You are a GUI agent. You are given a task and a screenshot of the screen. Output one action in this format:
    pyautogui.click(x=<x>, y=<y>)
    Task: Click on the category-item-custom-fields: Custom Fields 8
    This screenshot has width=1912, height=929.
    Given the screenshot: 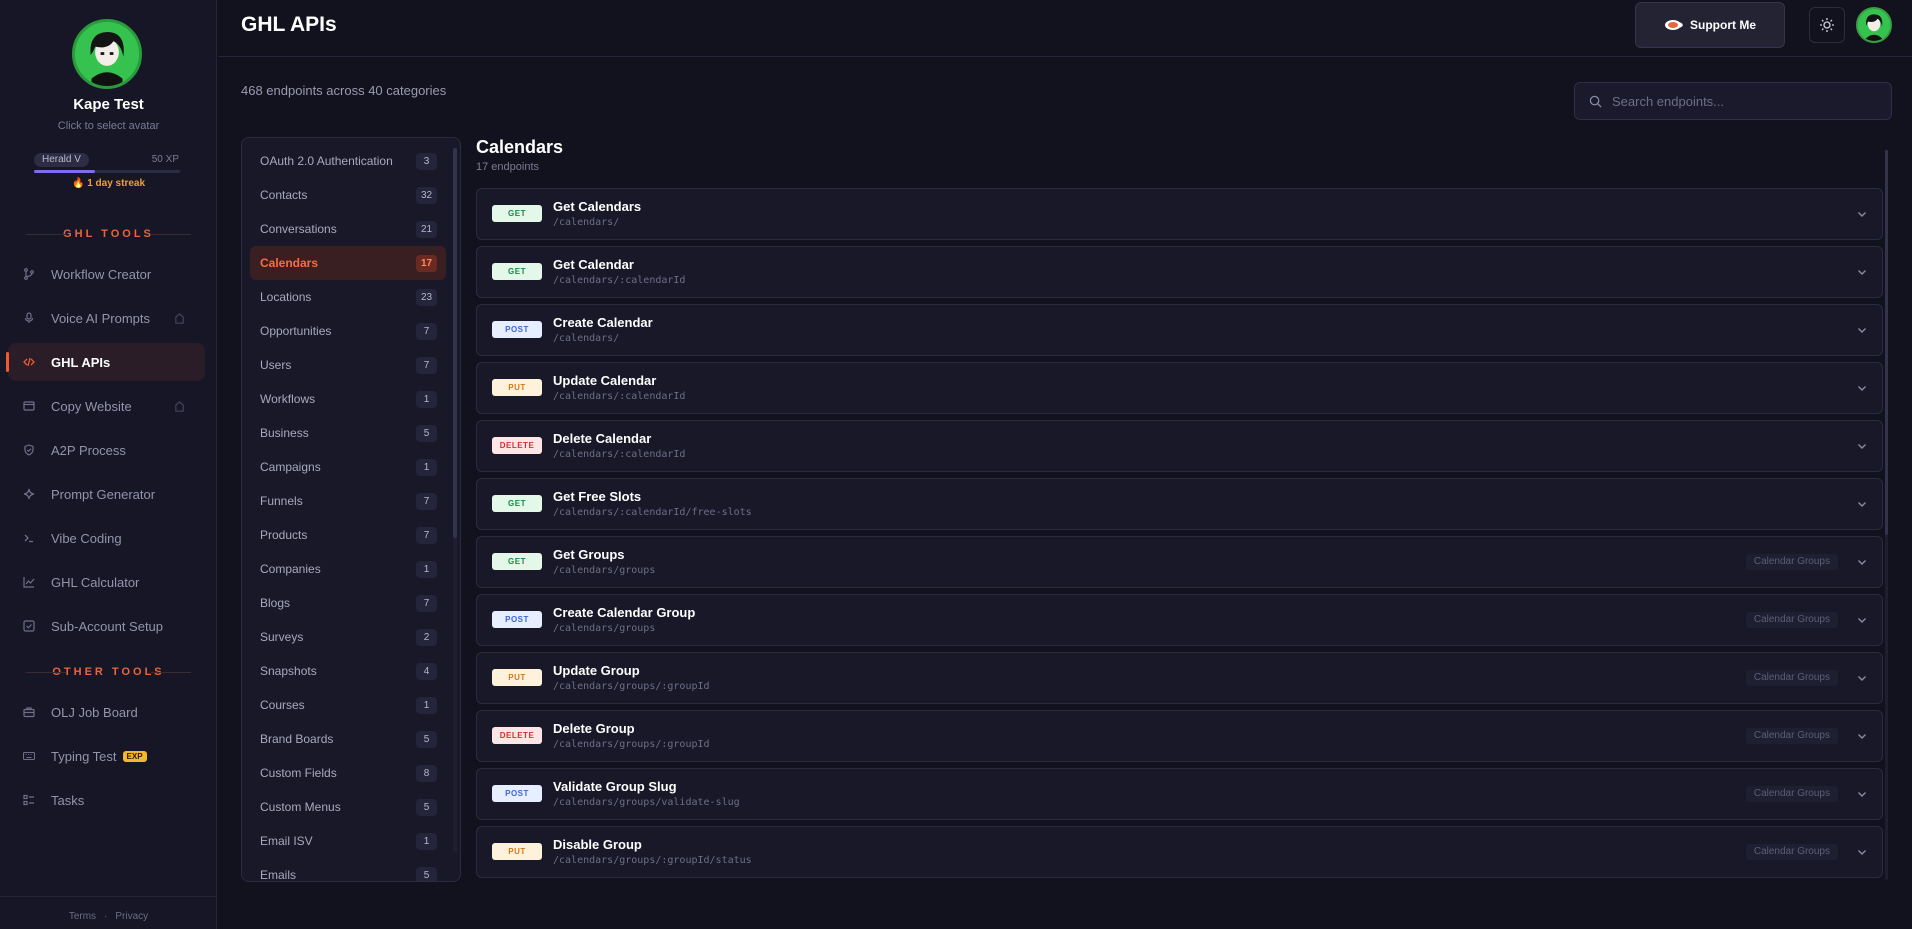 What is the action you would take?
    pyautogui.click(x=348, y=773)
    